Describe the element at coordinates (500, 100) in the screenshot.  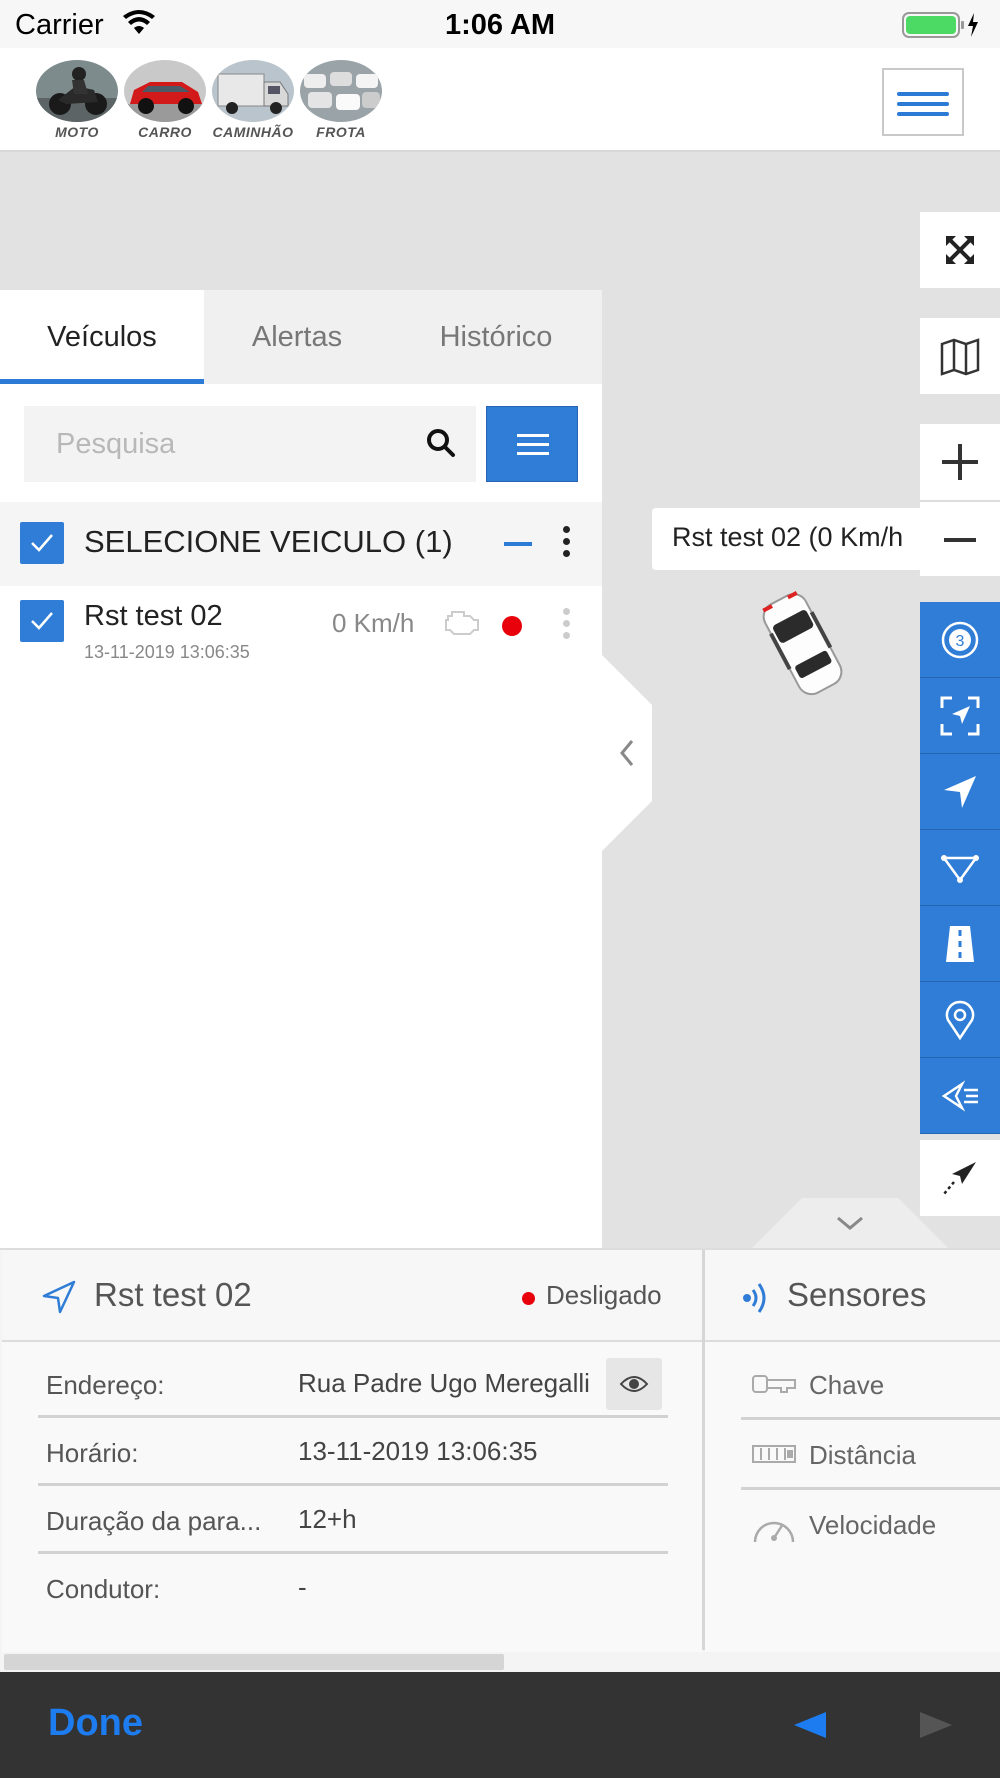
I see `app-header: MOTO CARRO CAMINHÃO FROTA` at that location.